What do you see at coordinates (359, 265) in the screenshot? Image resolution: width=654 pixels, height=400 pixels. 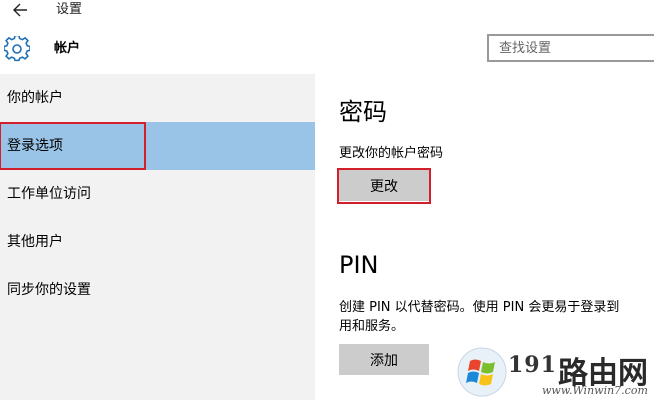 I see `pin-heading: PIN` at bounding box center [359, 265].